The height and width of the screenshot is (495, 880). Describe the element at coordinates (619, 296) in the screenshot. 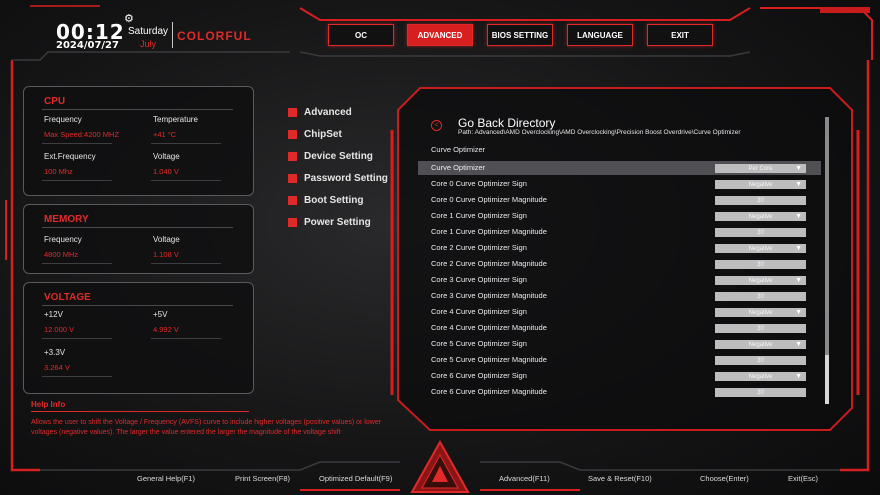

I see `setting-row: Core 3 Curve Optimizer Magnitude 30` at that location.